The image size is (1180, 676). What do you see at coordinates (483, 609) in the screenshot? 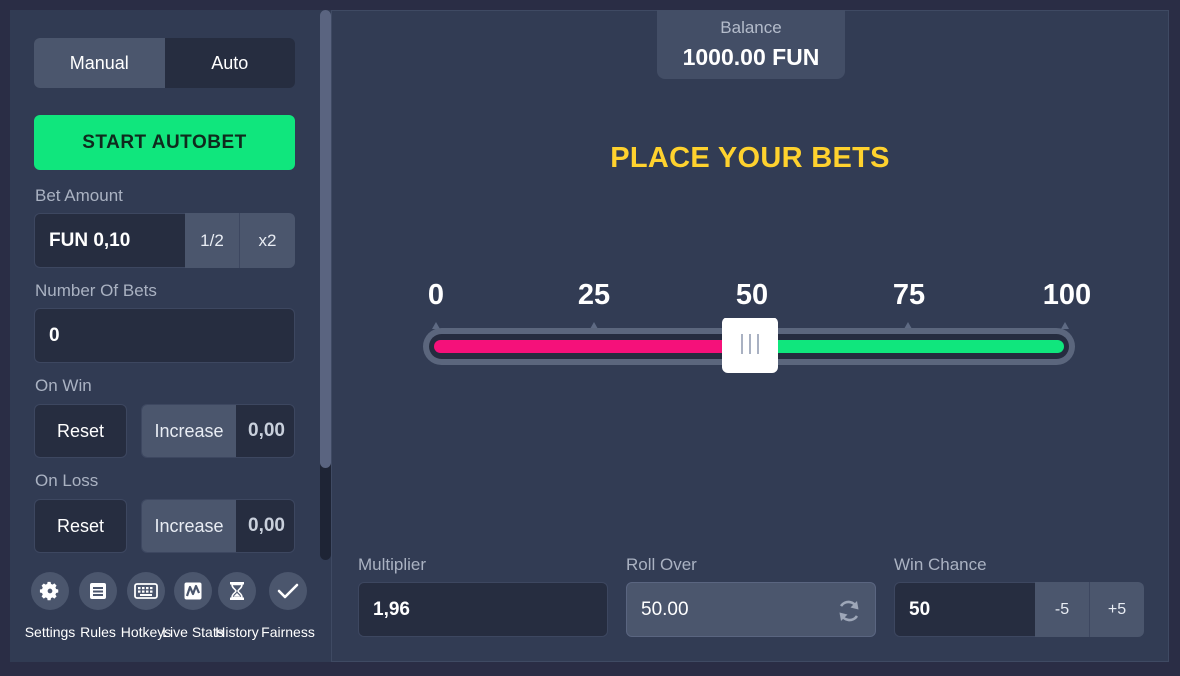
I see `multiplier-input: 1,96` at bounding box center [483, 609].